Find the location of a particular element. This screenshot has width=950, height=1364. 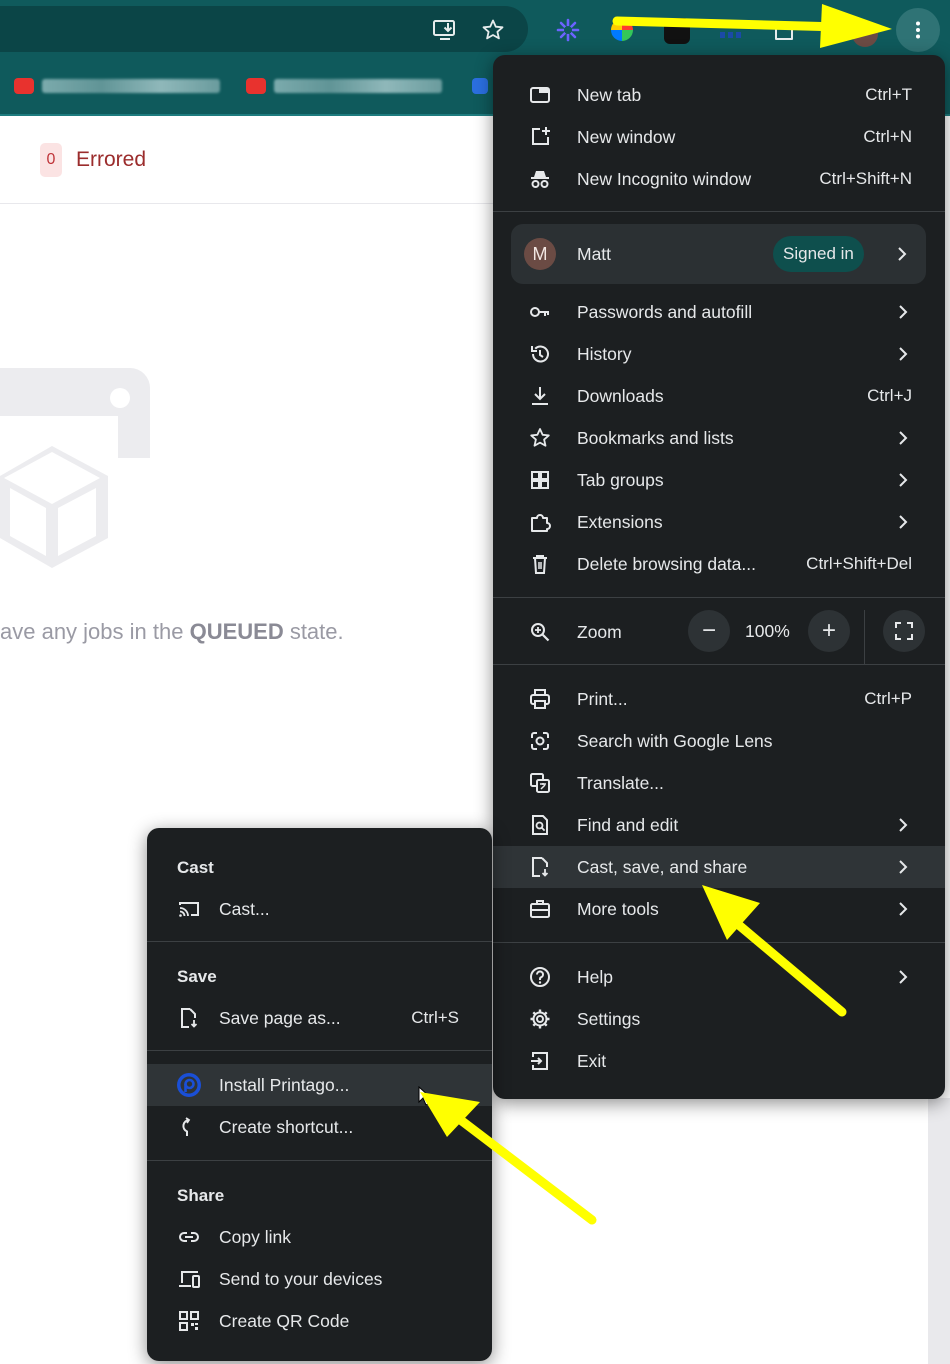

menu-find-and-edit: Find and edit is located at coordinates (719, 825).